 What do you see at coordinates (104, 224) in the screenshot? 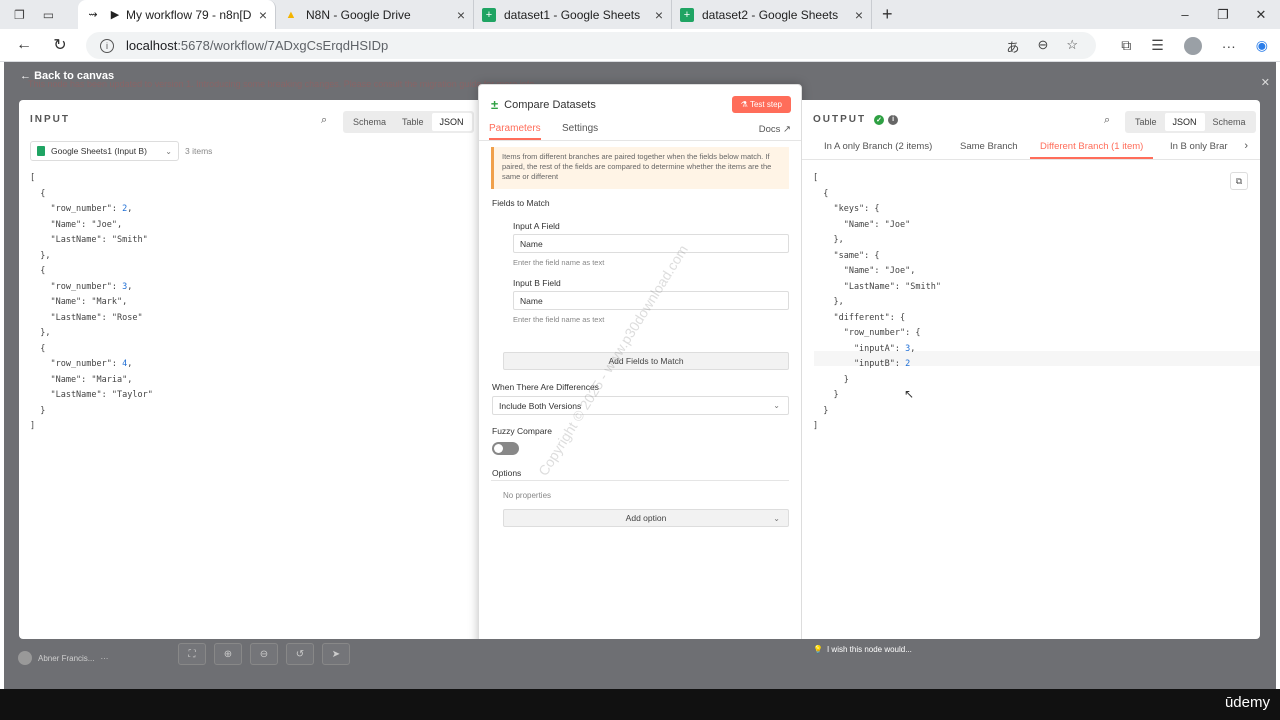
I see `json-string: Joe` at bounding box center [104, 224].